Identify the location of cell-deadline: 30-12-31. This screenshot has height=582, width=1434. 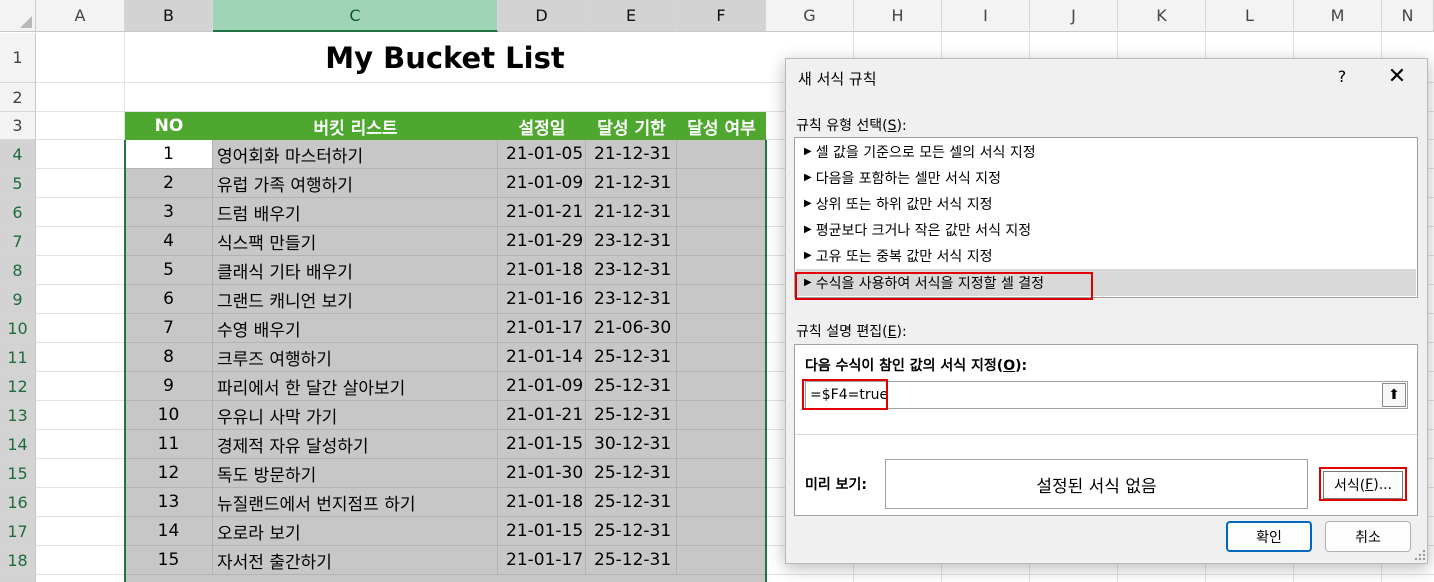
(631, 444).